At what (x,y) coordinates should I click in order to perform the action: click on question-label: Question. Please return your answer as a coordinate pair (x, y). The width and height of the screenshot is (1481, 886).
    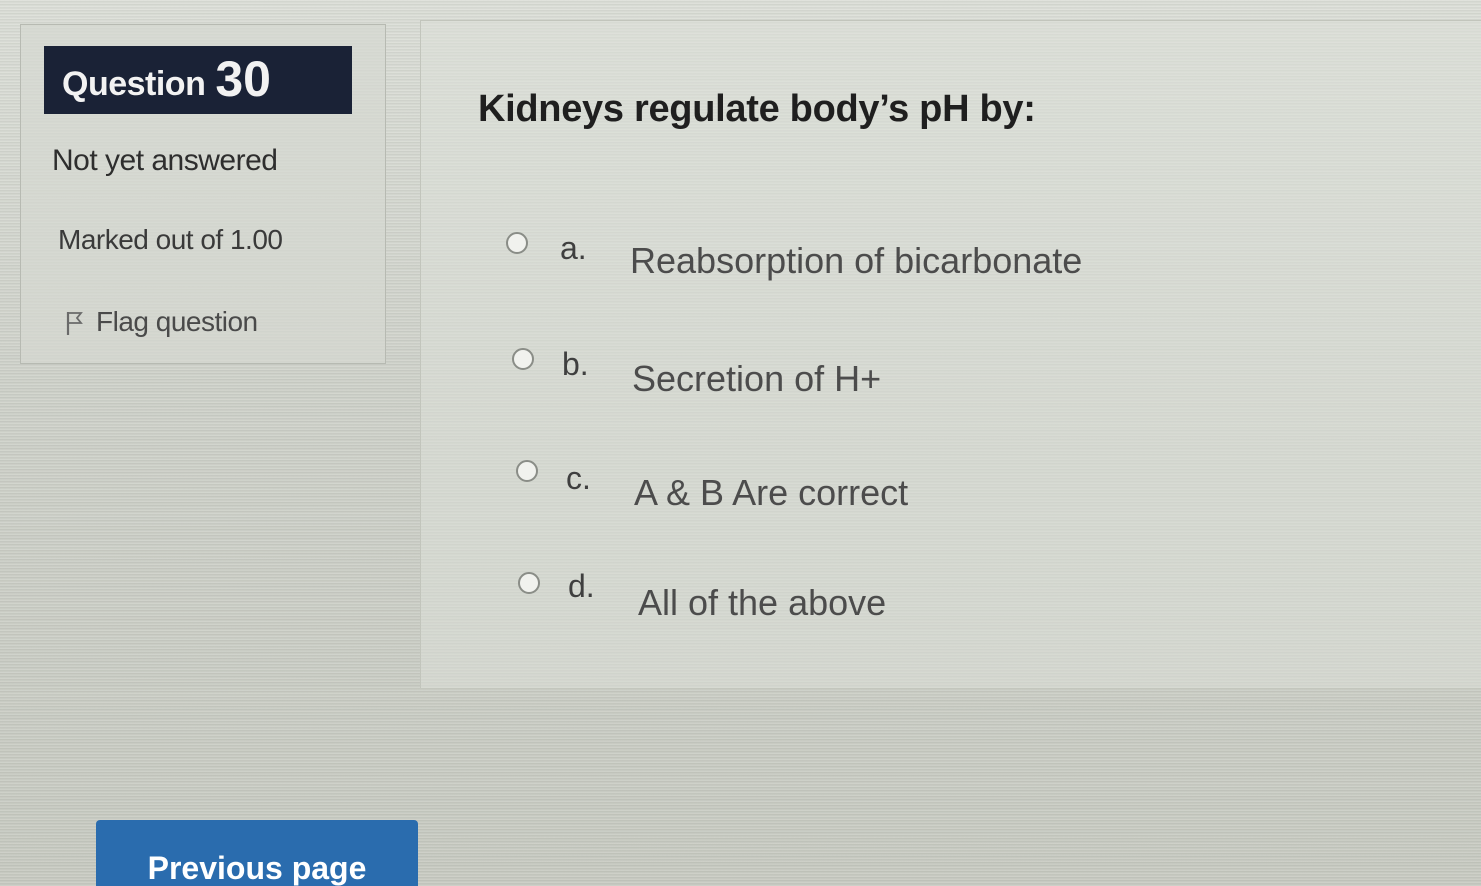
    Looking at the image, I should click on (134, 84).